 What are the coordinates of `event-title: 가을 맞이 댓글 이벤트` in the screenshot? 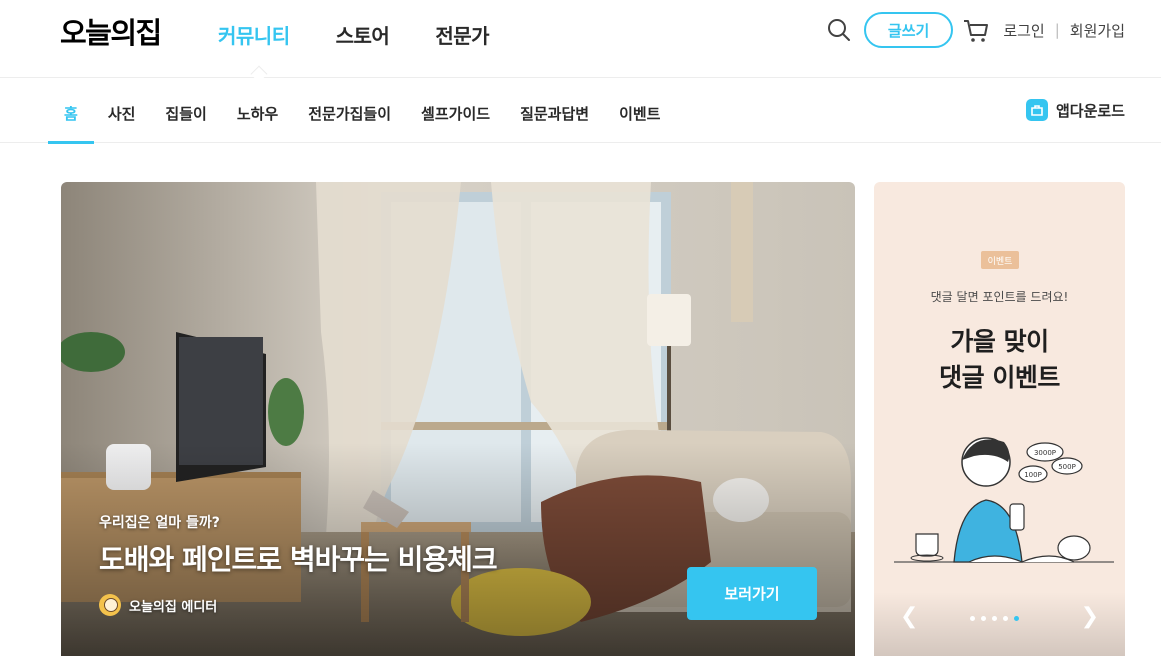 It's located at (999, 360).